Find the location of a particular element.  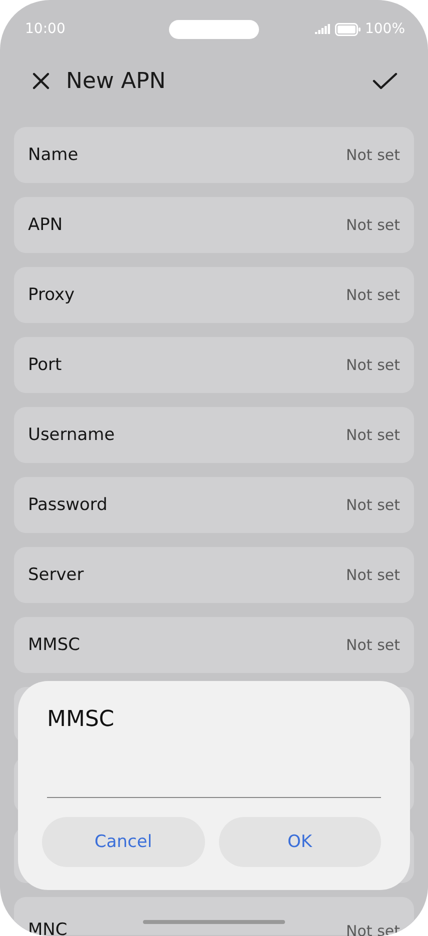

close-icon is located at coordinates (41, 81).